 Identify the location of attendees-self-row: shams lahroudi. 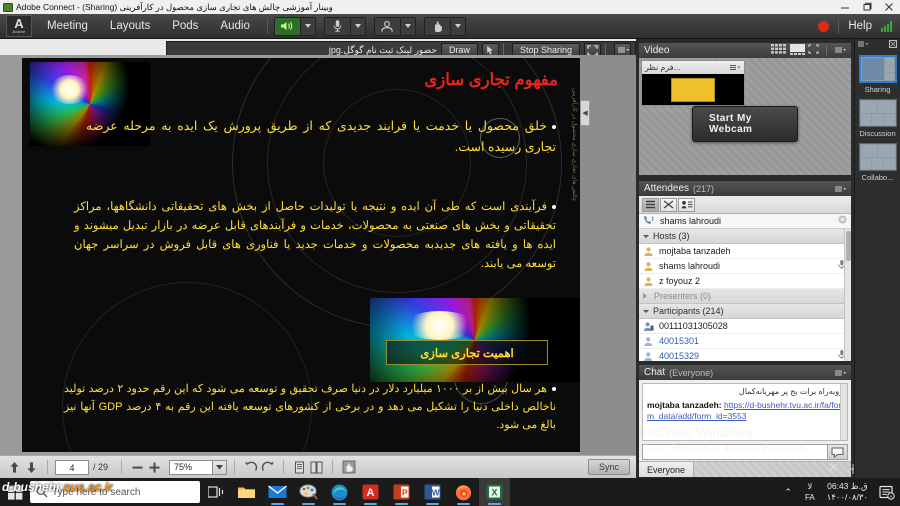
(745, 221).